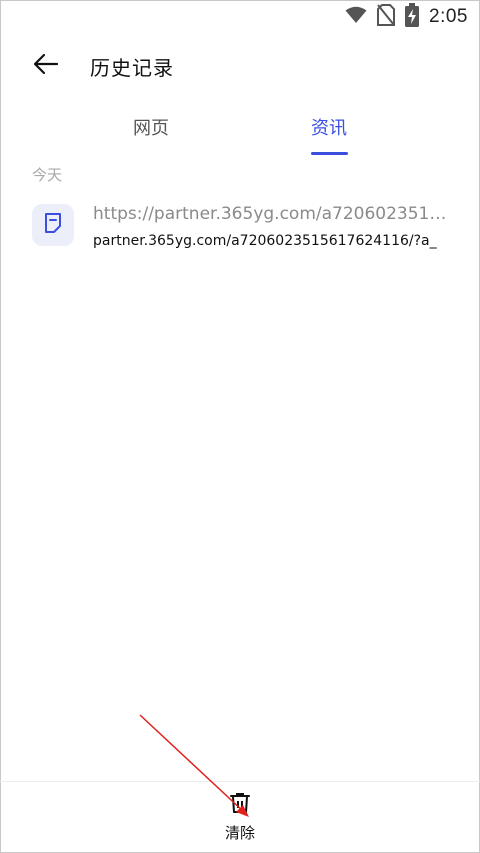 This screenshot has width=480, height=853. I want to click on tab-web: 网页, so click(151, 127).